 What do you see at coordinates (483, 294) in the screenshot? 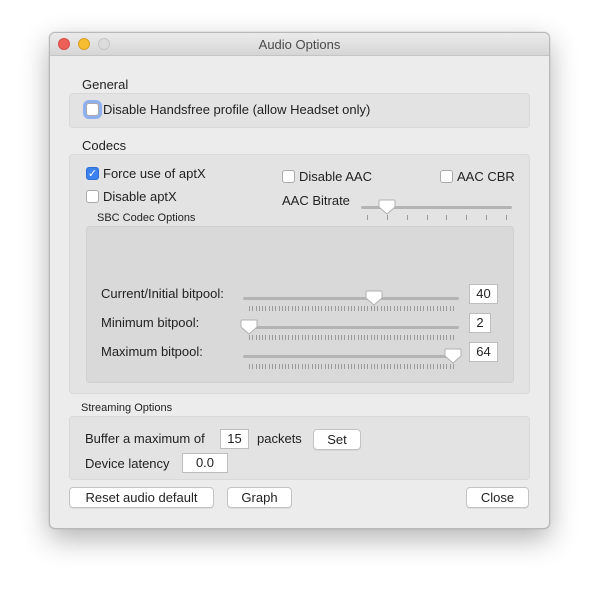
I see `bitpool-value-field: 40` at bounding box center [483, 294].